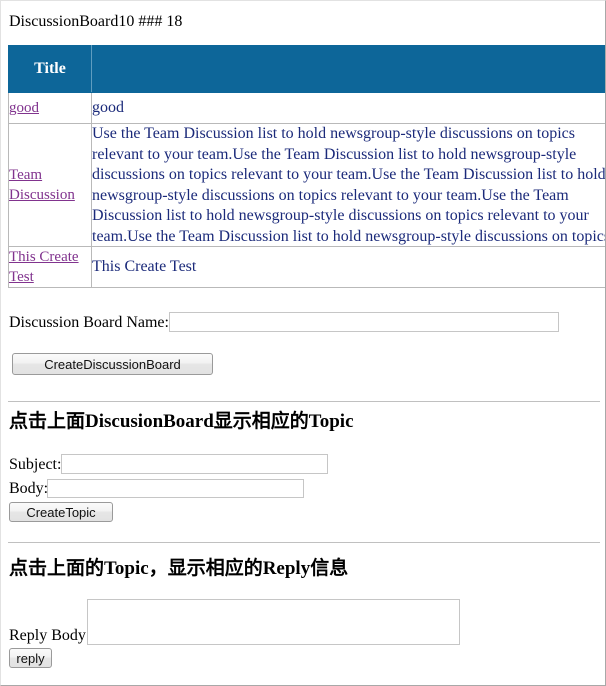  I want to click on table-cell-title: Team Discussion, so click(50, 185).